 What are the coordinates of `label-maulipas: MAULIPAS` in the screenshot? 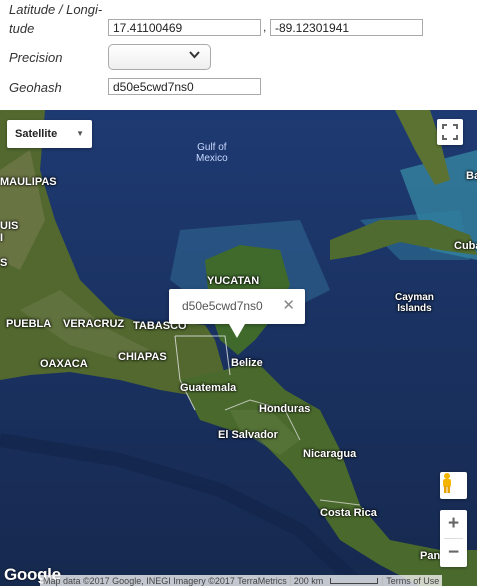 It's located at (28, 182).